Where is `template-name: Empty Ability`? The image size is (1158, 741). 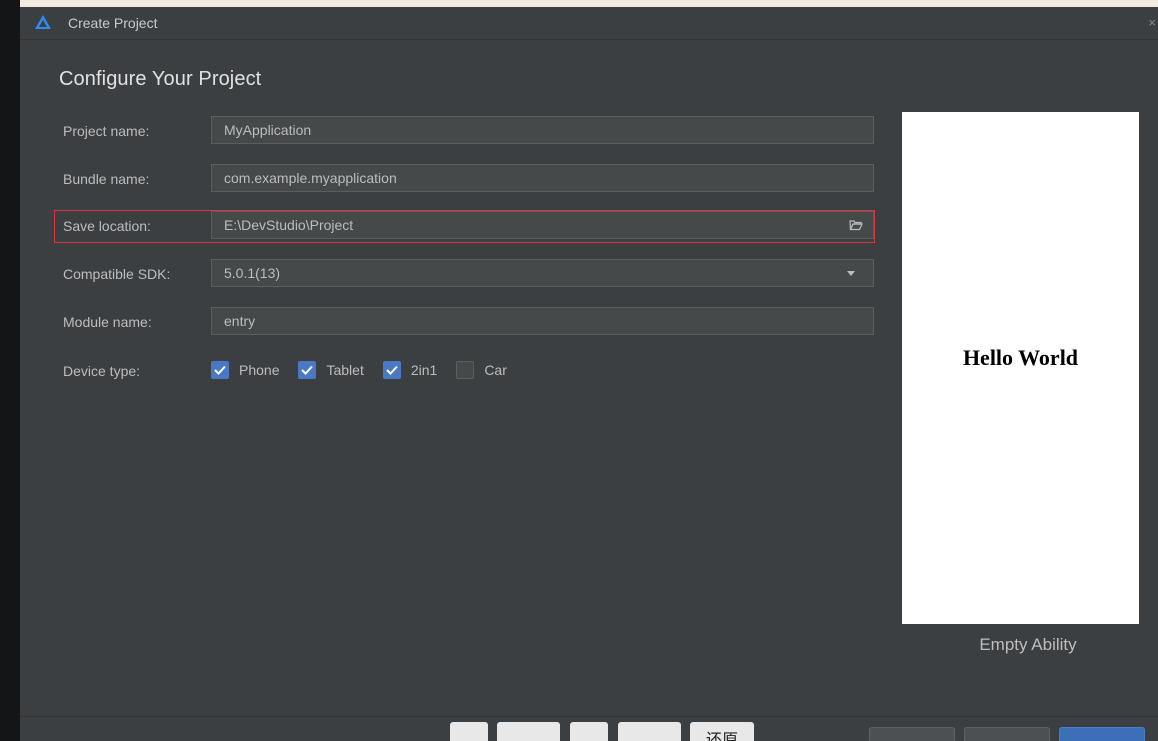
template-name: Empty Ability is located at coordinates (1028, 644).